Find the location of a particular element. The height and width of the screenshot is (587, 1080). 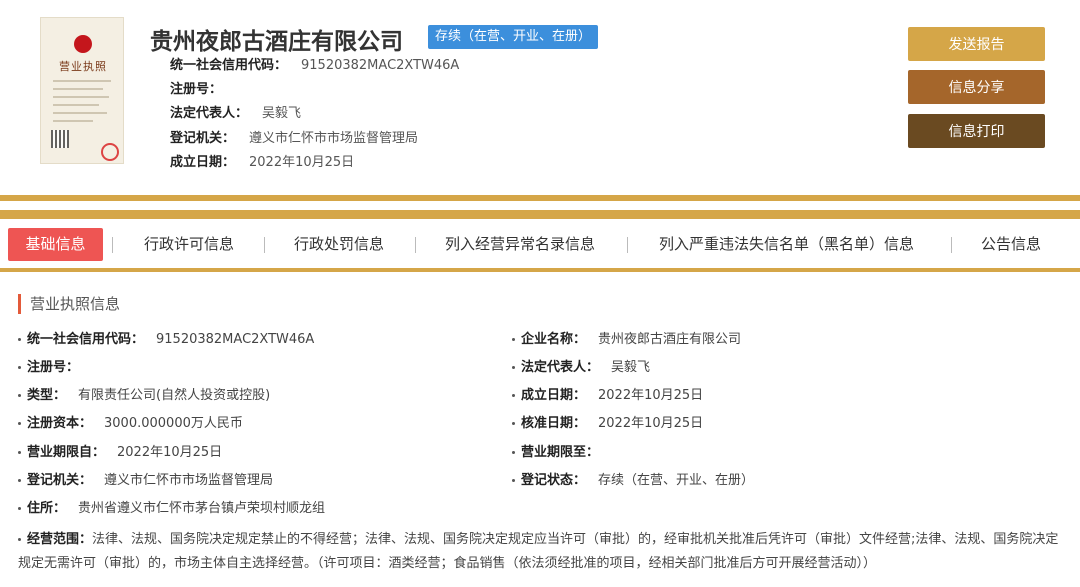

header-meta-reg-no: 注册号： is located at coordinates (203, 90).